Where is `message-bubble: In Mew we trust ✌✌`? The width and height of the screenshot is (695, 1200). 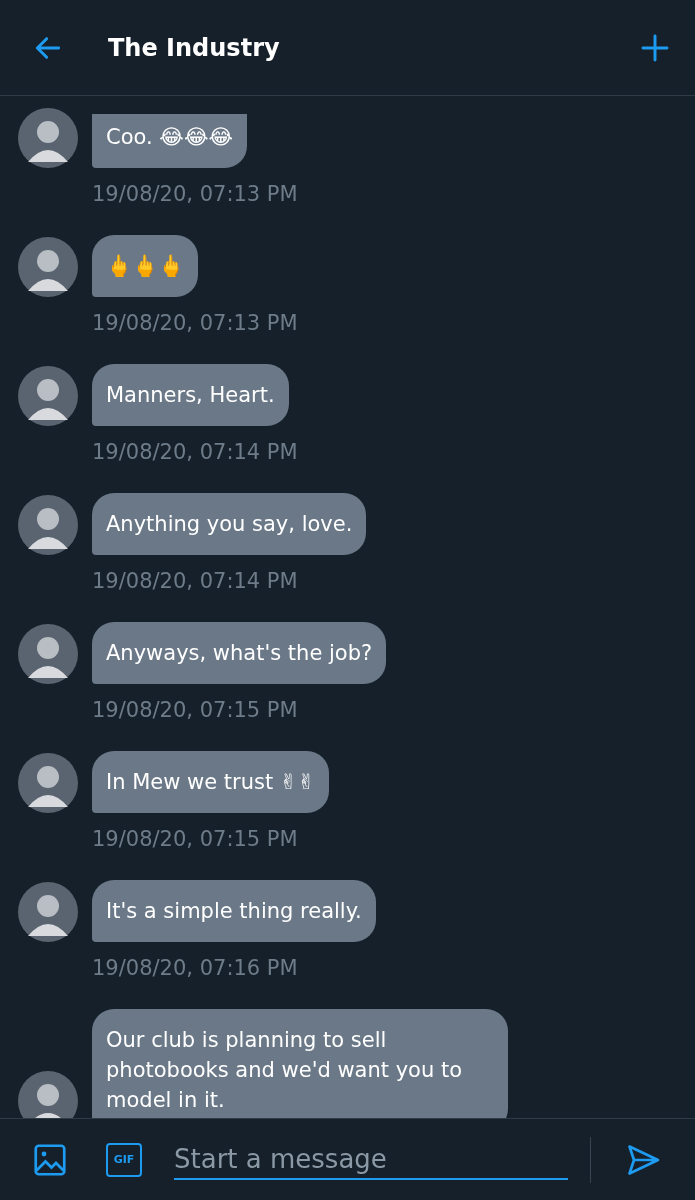
message-bubble: In Mew we trust ✌✌ is located at coordinates (211, 782).